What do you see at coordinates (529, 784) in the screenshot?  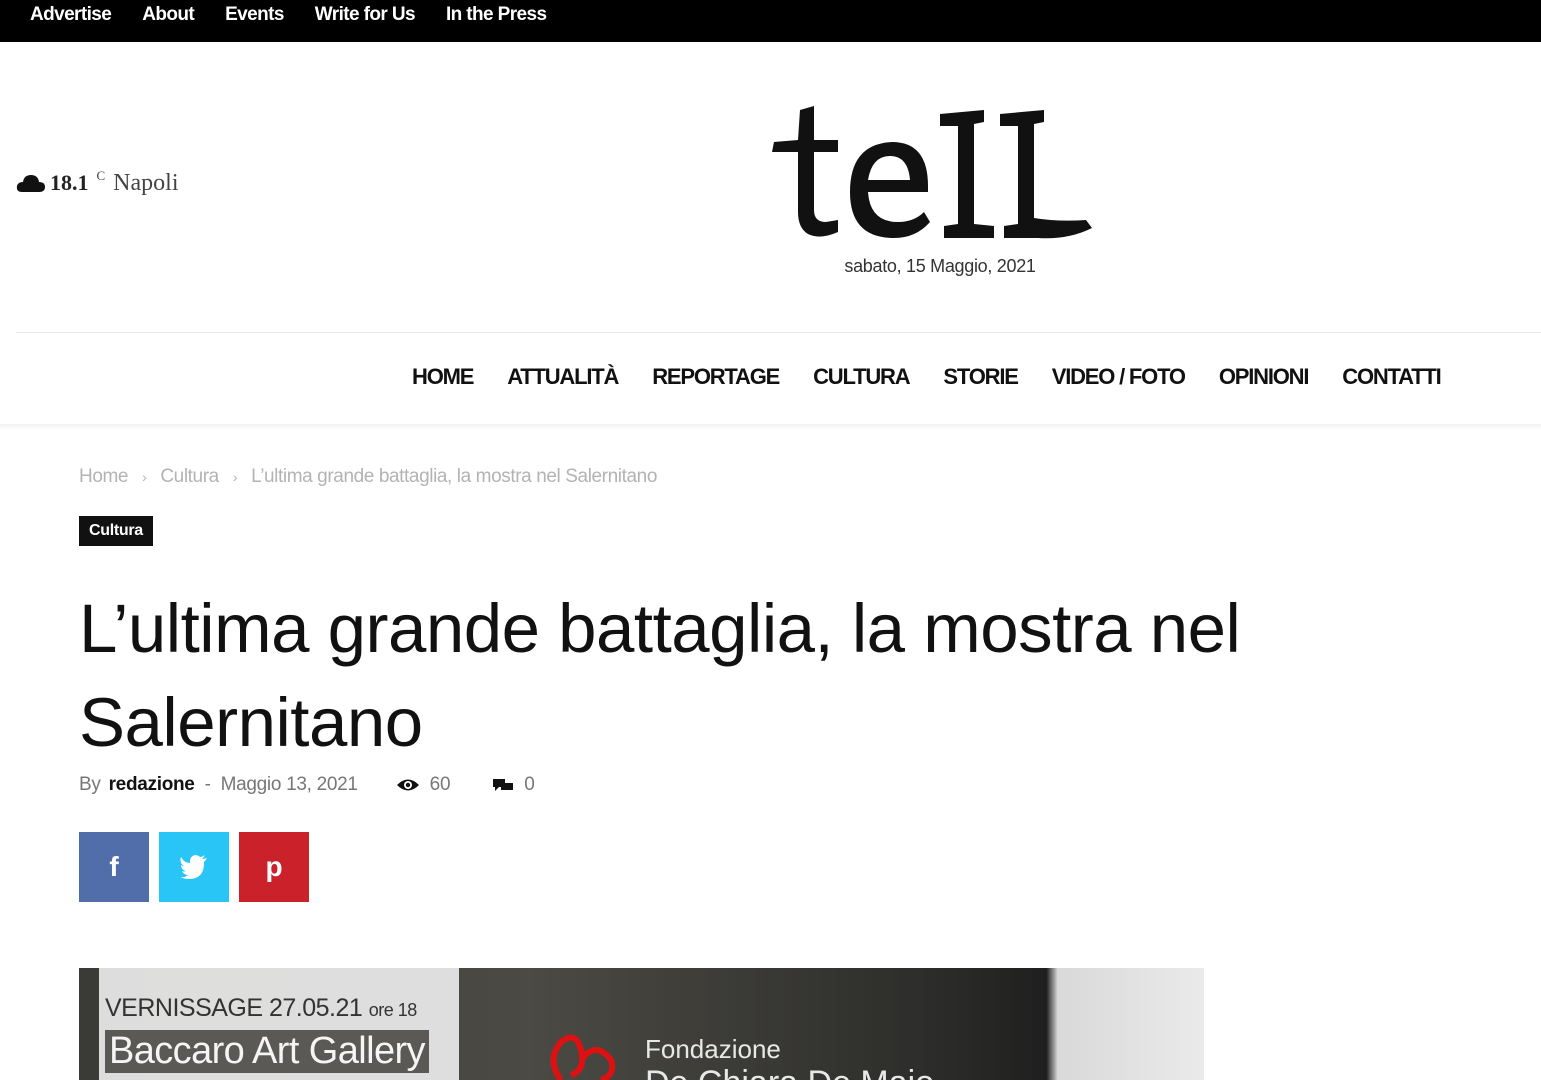 I see `comments-value: 0` at bounding box center [529, 784].